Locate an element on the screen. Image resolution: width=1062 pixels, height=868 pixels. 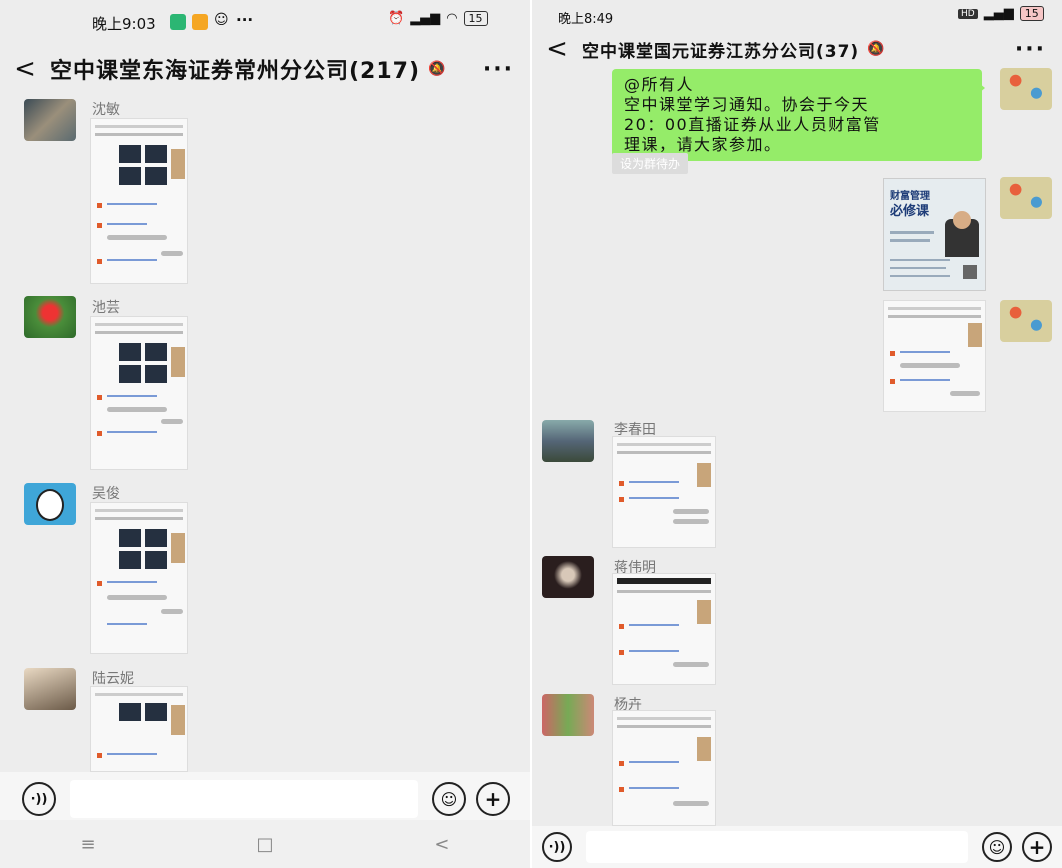
home-nav-button: □ is located at coordinates (264, 844).